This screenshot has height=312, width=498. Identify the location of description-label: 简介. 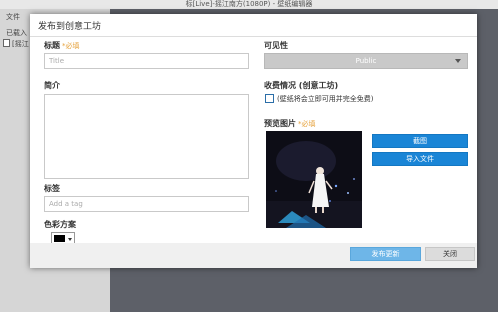
(52, 85).